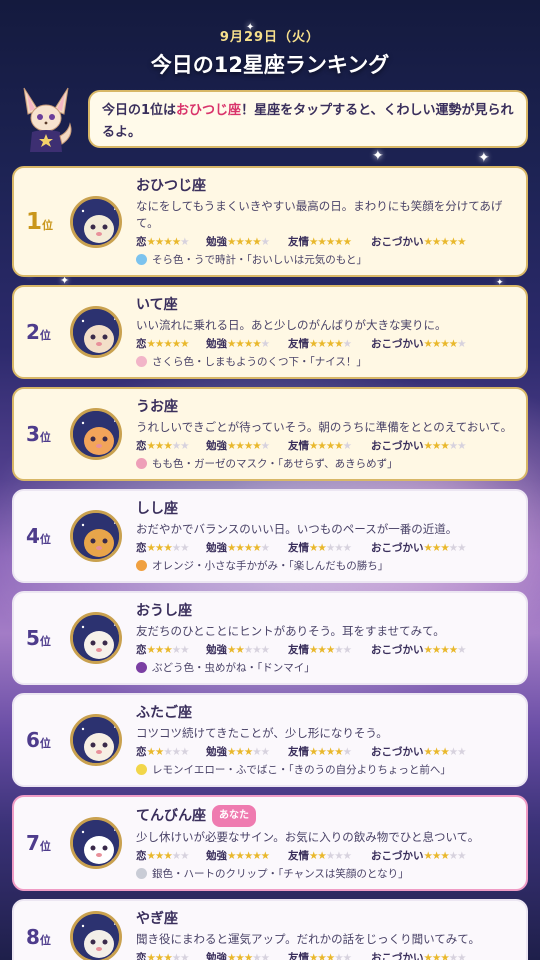 This screenshot has height=960, width=540. Describe the element at coordinates (38, 740) in the screenshot. I see `rank-number: 6位` at that location.